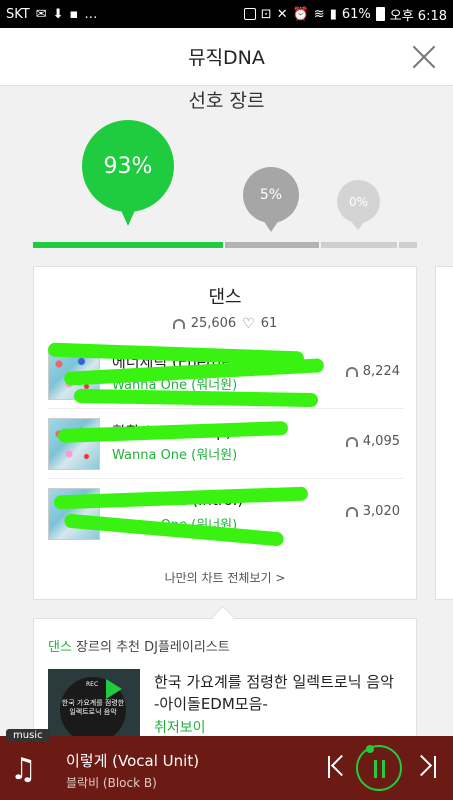 The image size is (453, 800). Describe the element at coordinates (379, 768) in the screenshot. I see `pause-button` at that location.